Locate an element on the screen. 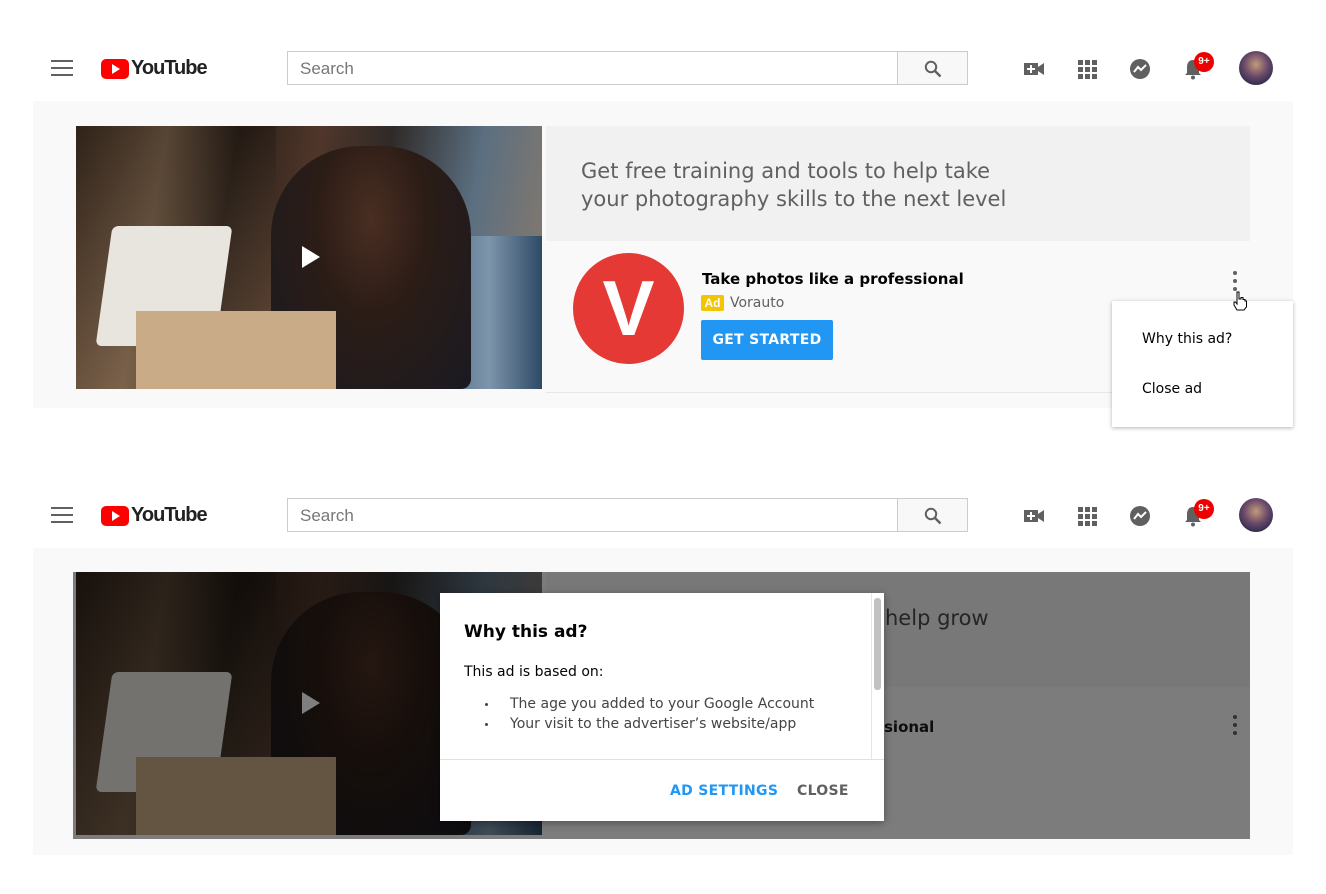 Image resolution: width=1326 pixels, height=894 pixels. dialog-divider is located at coordinates (662, 759).